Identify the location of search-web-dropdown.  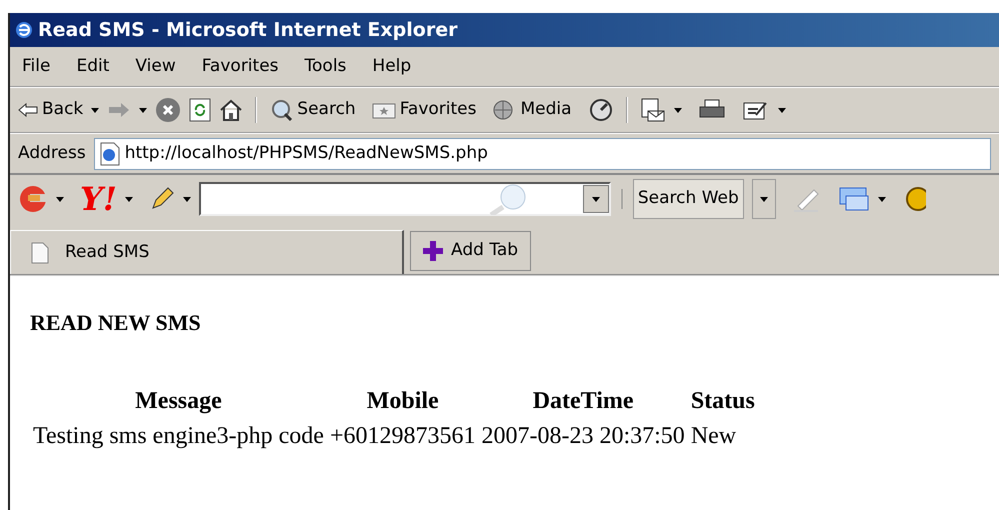
(764, 199).